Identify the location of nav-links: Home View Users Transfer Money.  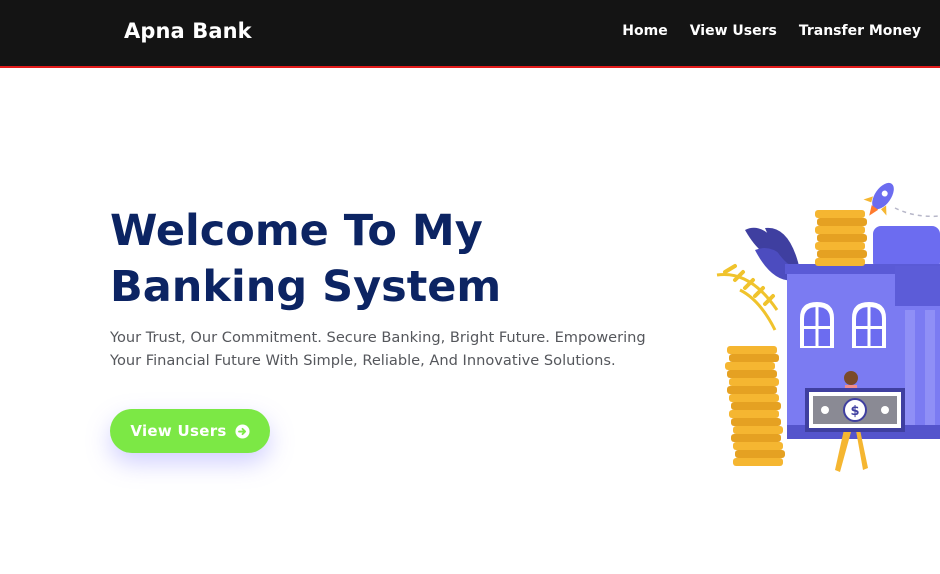
(771, 31).